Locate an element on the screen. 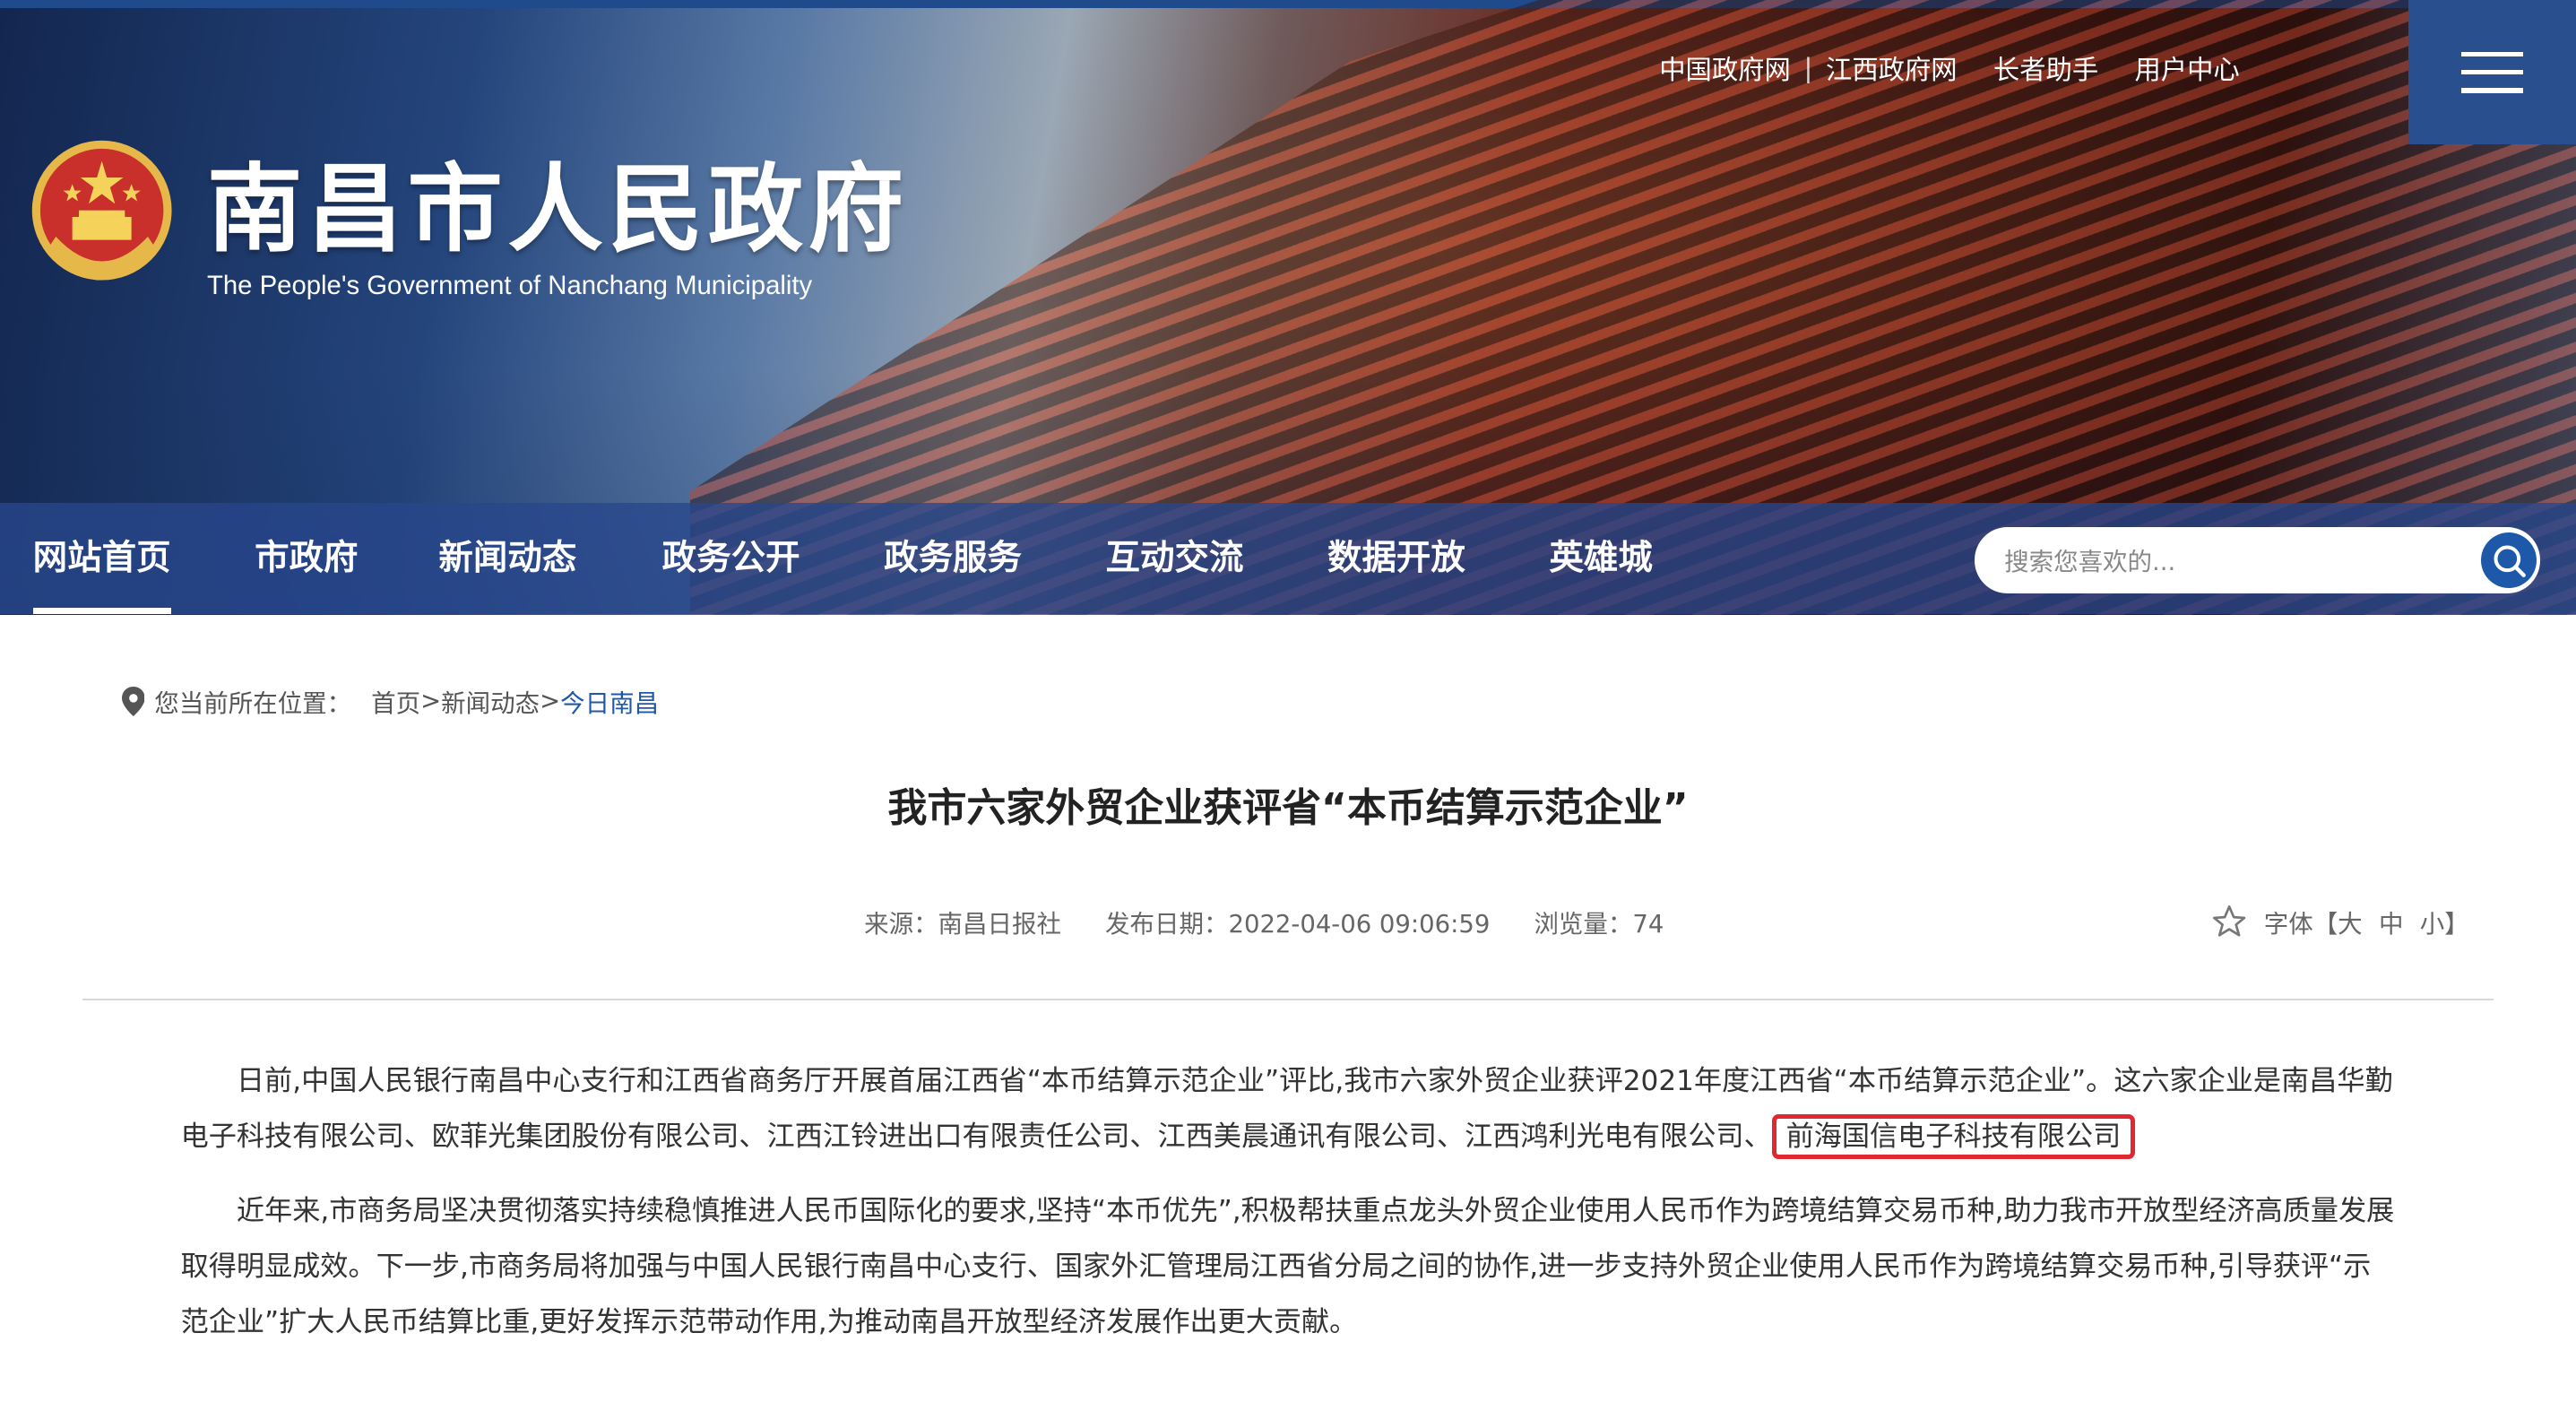  link-jiangxi-gov: 江西政府网 is located at coordinates (1892, 68).